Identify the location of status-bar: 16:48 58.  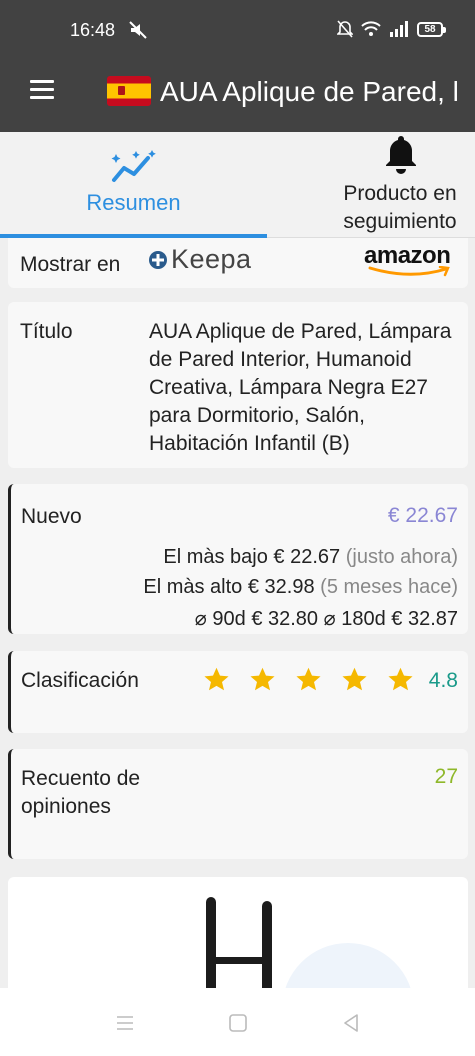
(237, 30).